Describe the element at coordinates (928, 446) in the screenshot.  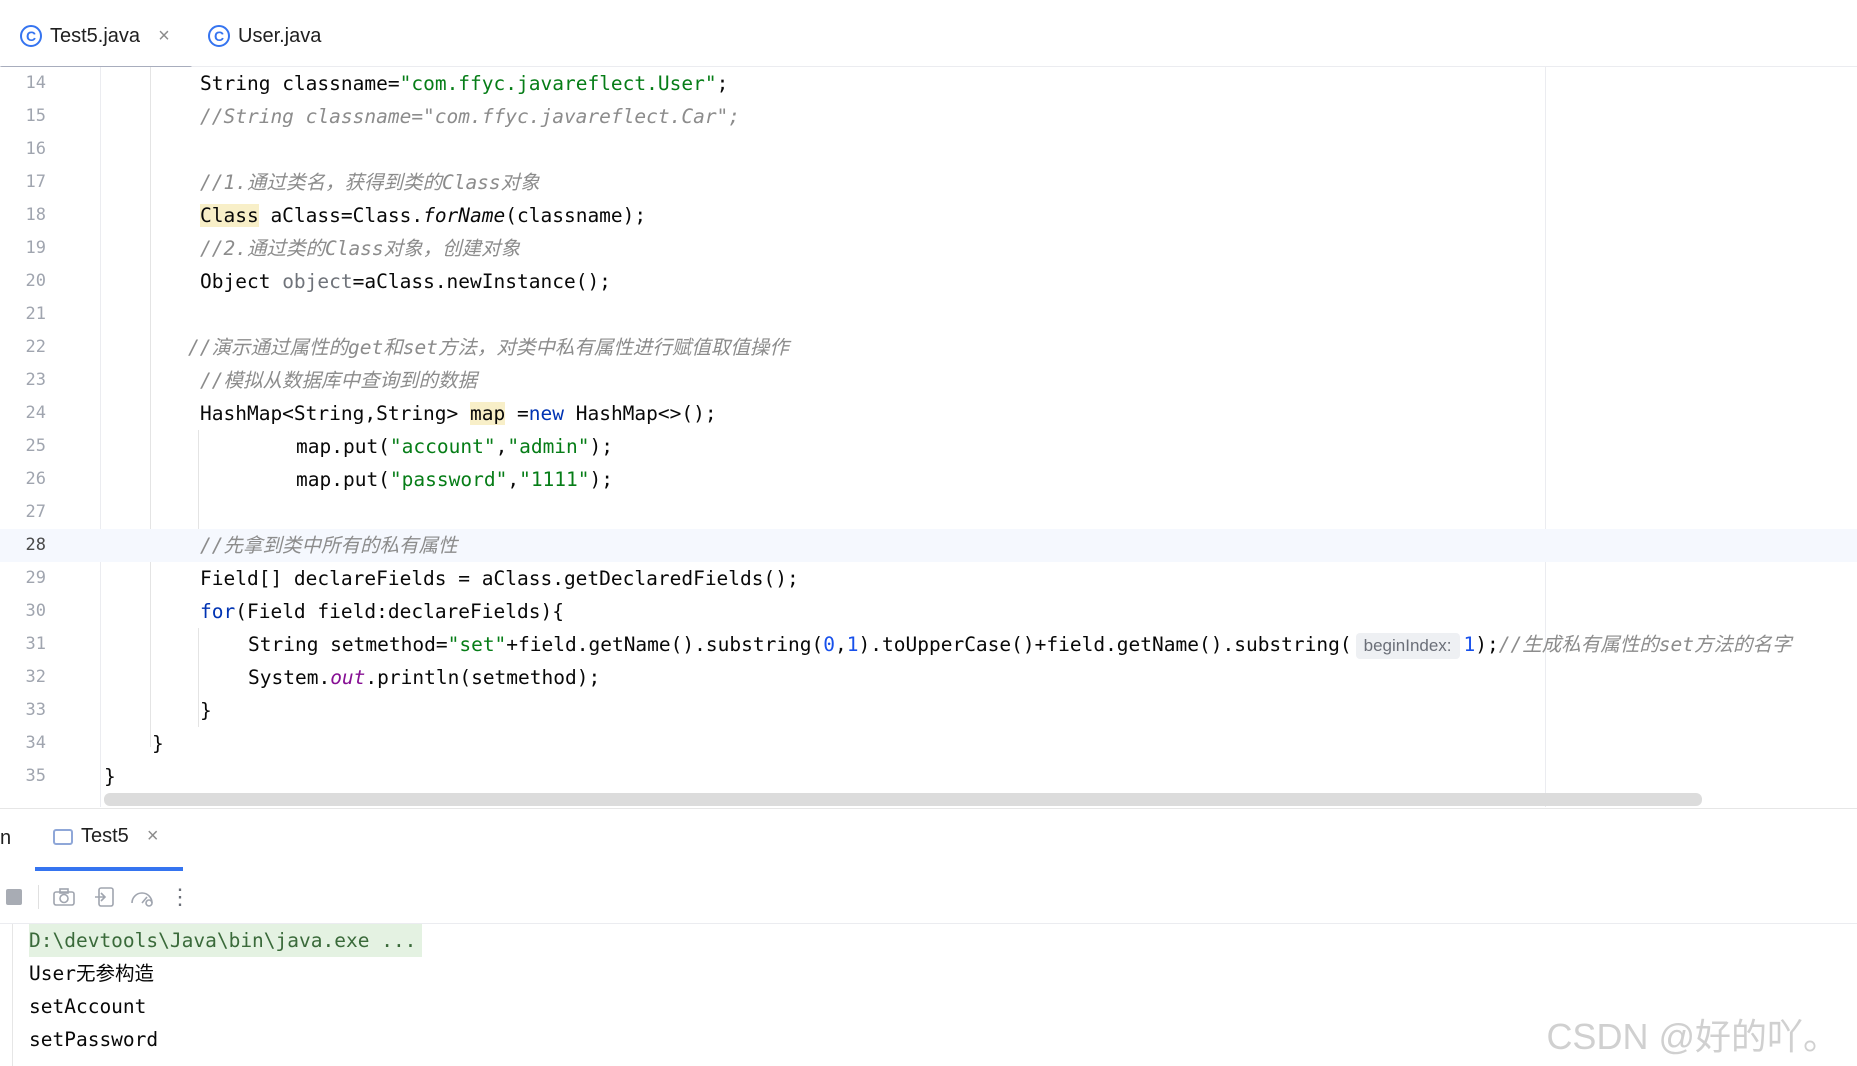
I see `code-line: 25 map.put("account","admin");` at that location.